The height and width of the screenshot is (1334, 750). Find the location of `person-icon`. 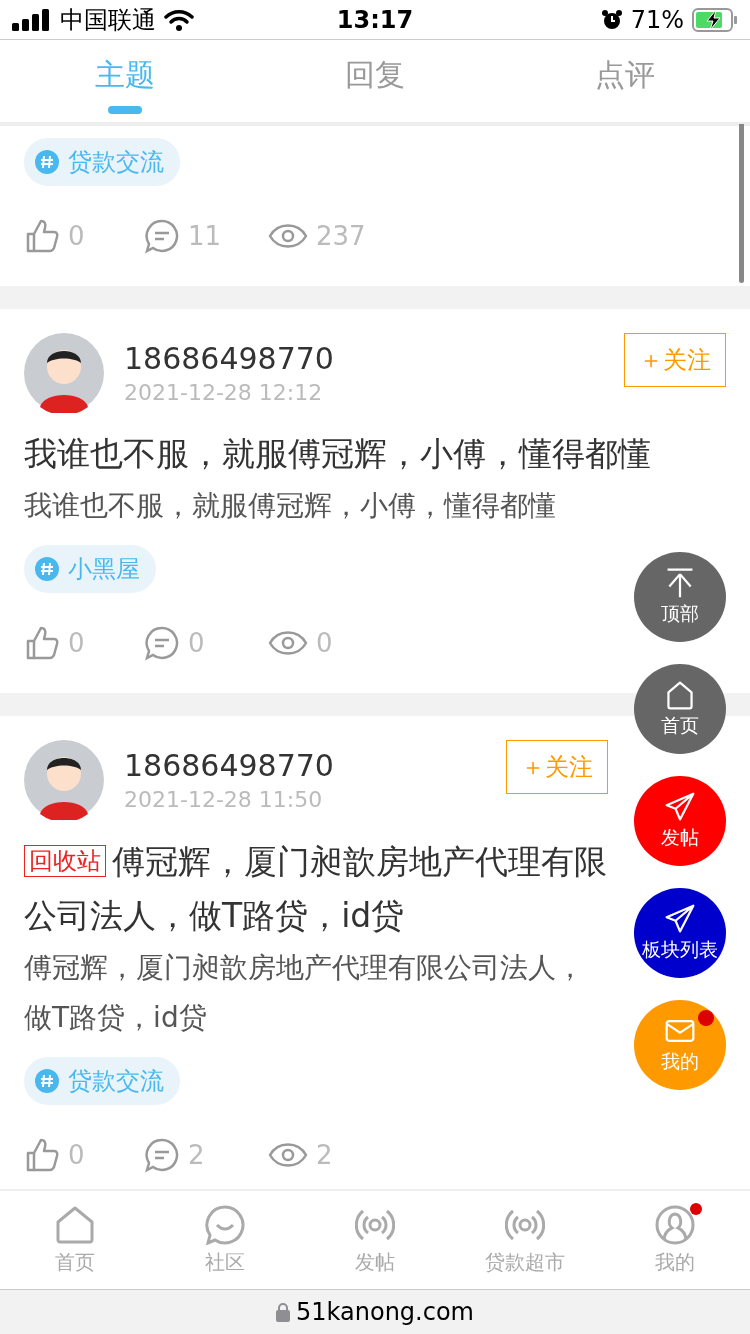

person-icon is located at coordinates (675, 1224).